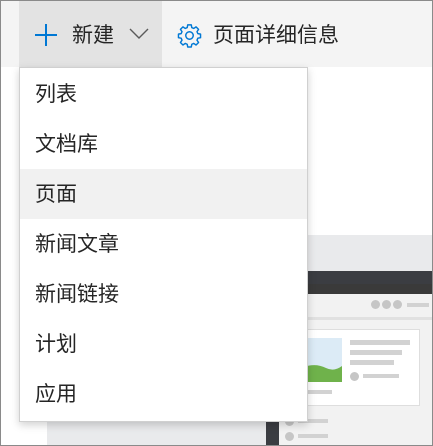 This screenshot has width=433, height=446. What do you see at coordinates (66, 144) in the screenshot?
I see `menu-item-label: 文档库` at bounding box center [66, 144].